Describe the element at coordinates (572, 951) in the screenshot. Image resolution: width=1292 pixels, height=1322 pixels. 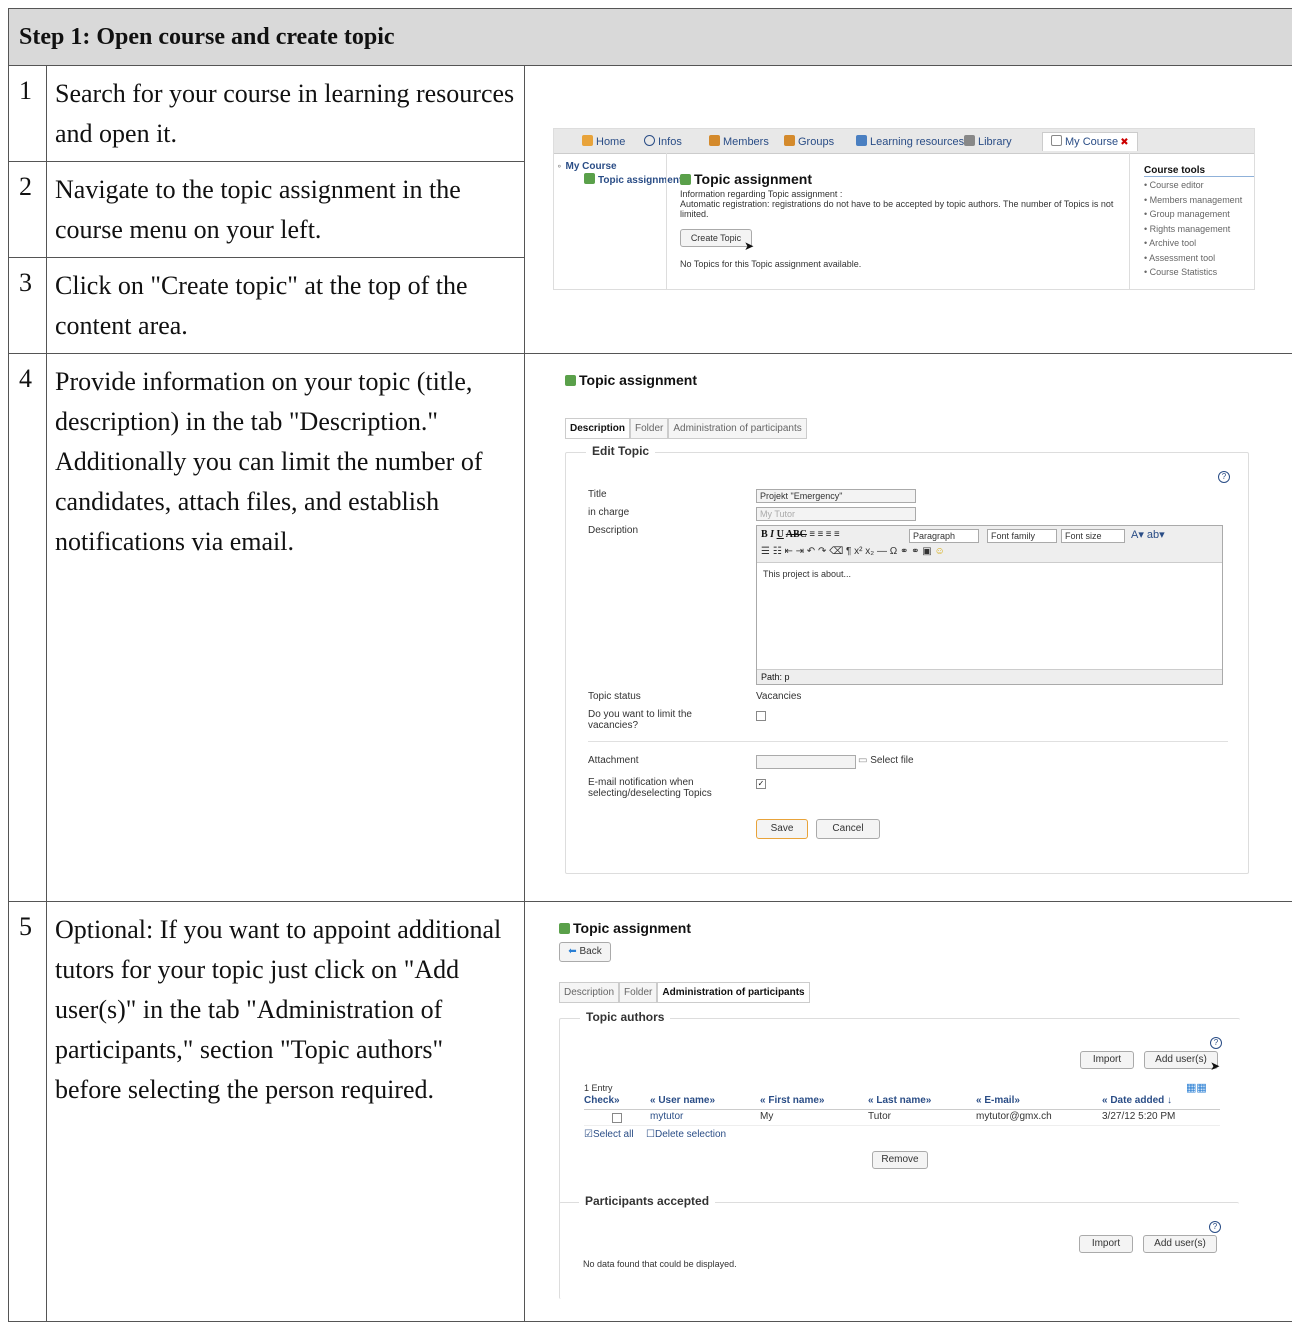
I see `back-arrow-icon: ⬅` at that location.